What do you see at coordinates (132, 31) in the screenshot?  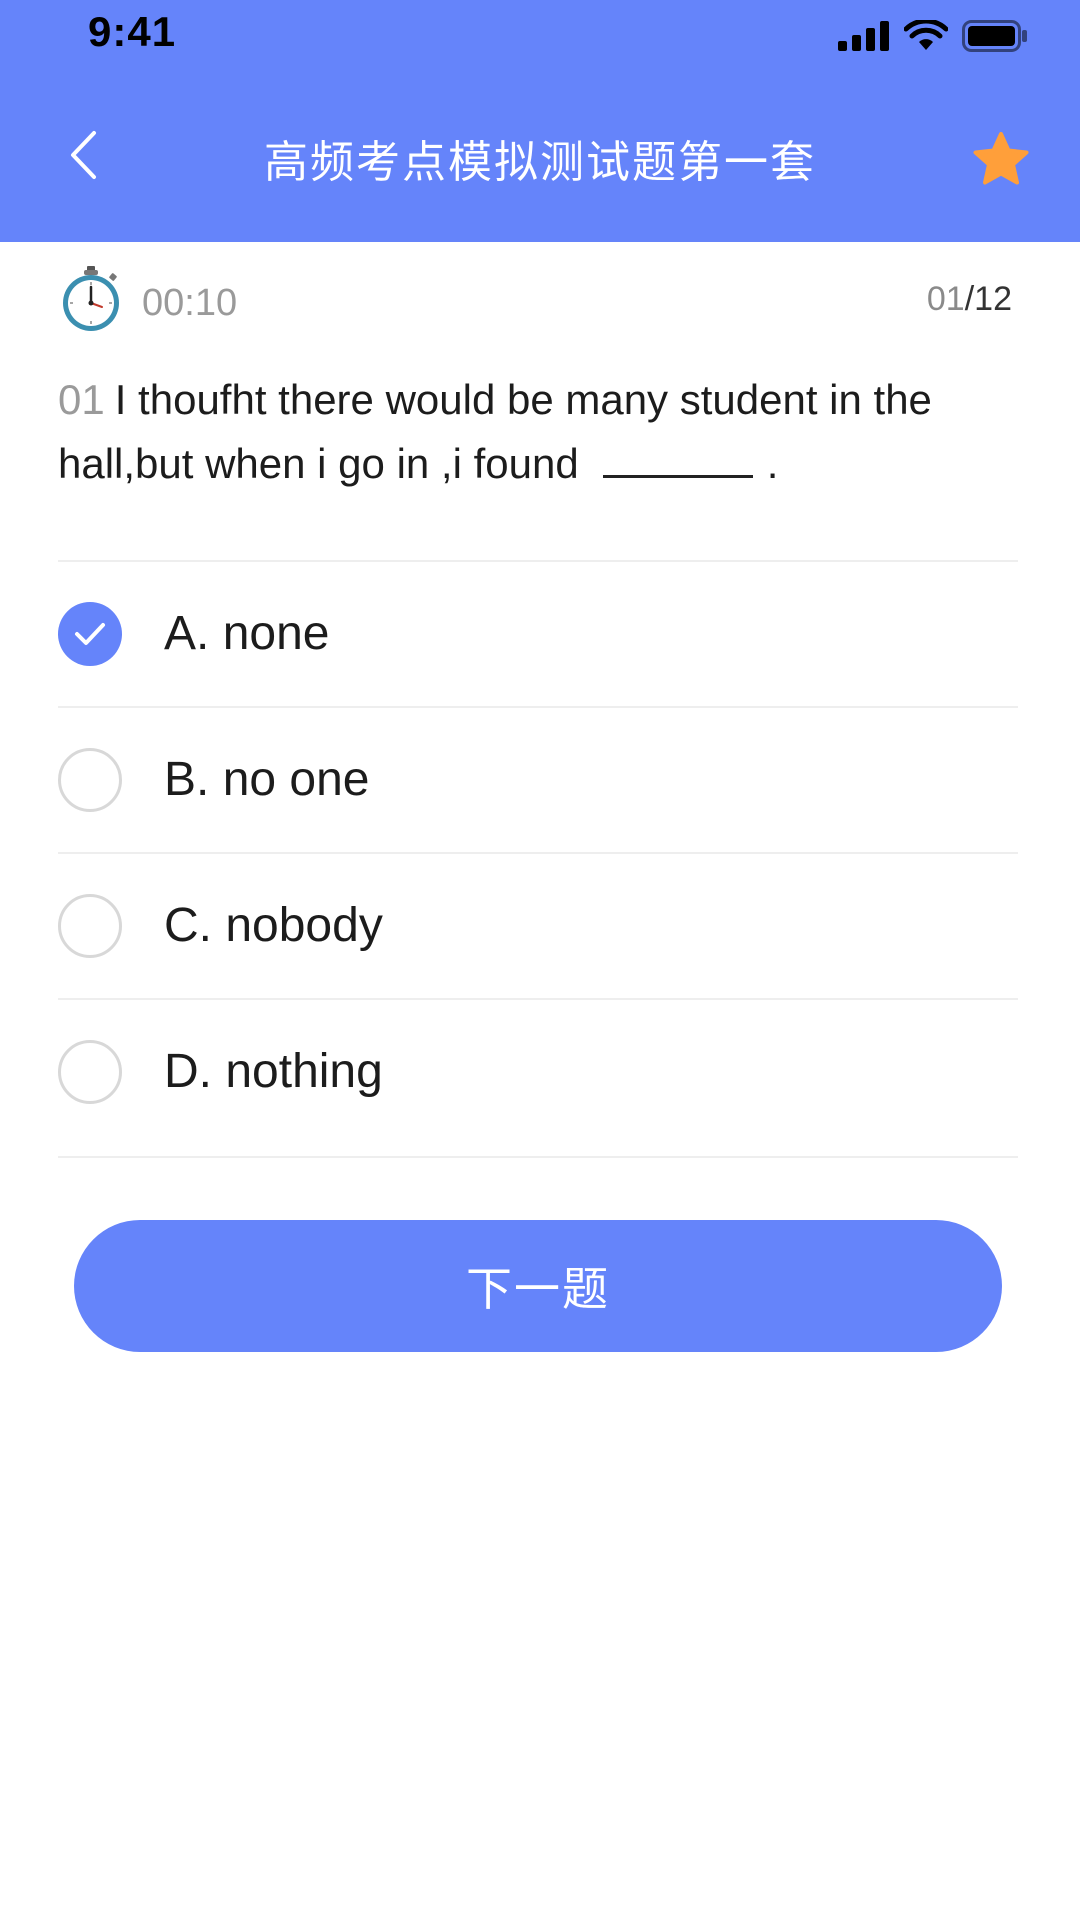 I see `status-time: 9:41` at bounding box center [132, 31].